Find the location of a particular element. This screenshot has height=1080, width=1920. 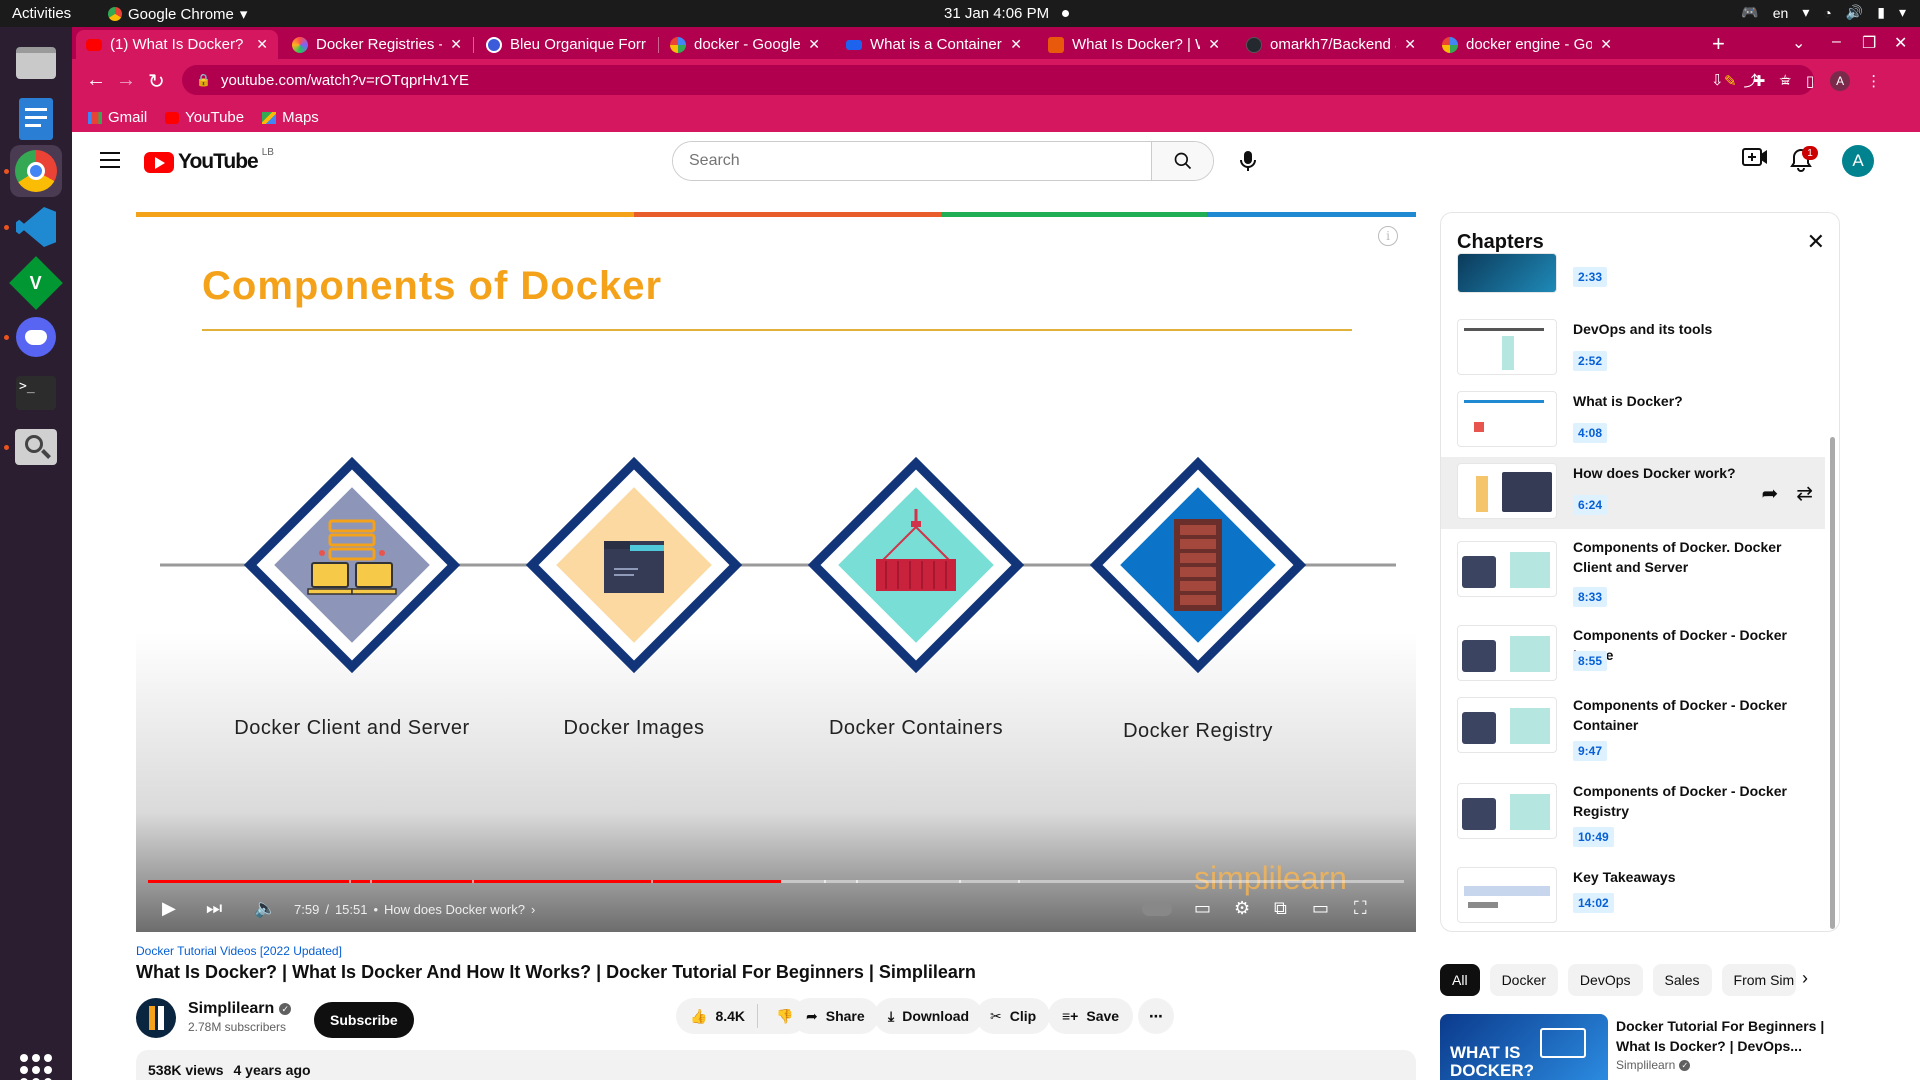

activities-button: Activities is located at coordinates (41, 13).